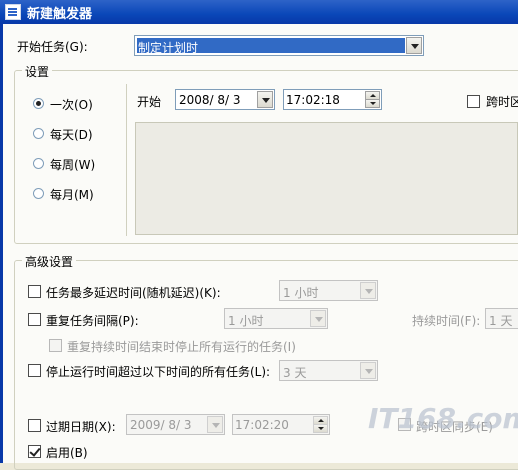 This screenshot has width=518, height=470. What do you see at coordinates (210, 100) in the screenshot?
I see `start-date-value: 2008/ 8/ 3` at bounding box center [210, 100].